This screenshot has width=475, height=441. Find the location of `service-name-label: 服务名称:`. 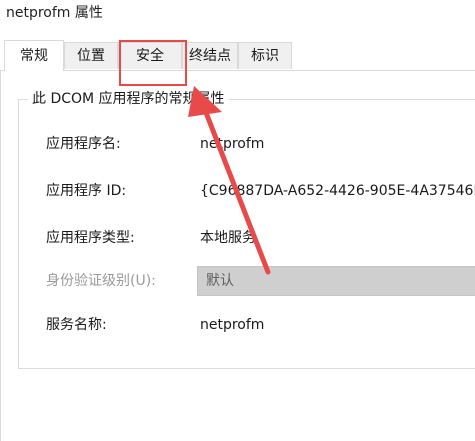

service-name-label: 服务名称: is located at coordinates (76, 325).